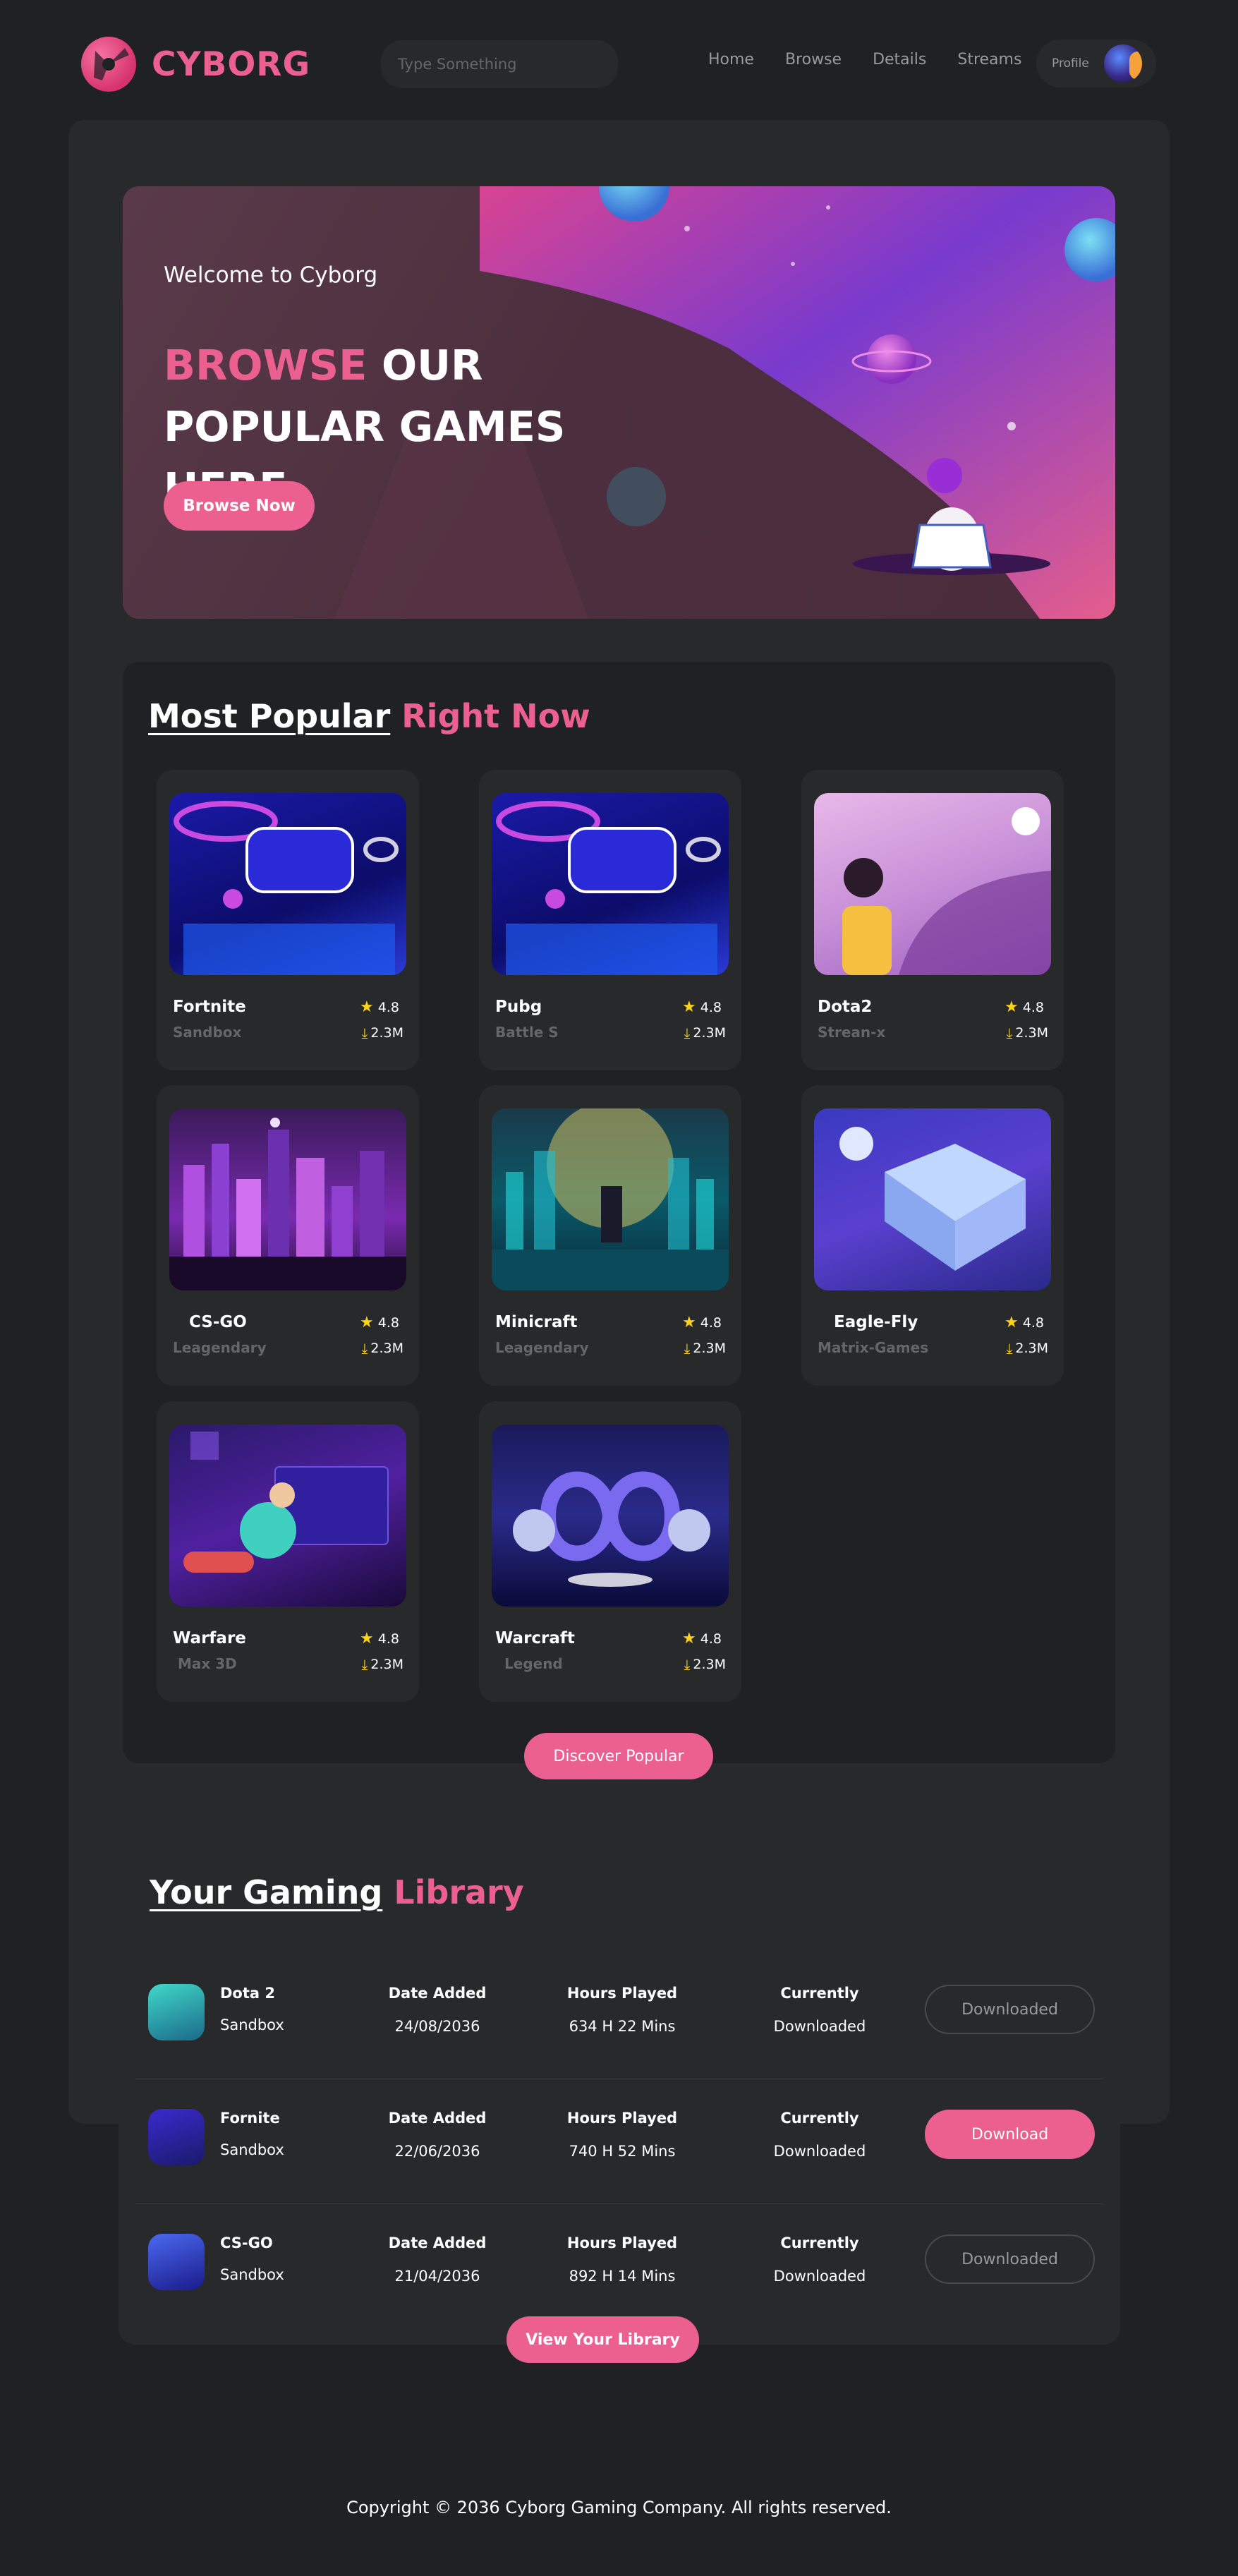  I want to click on nav-streams: Streams, so click(989, 60).